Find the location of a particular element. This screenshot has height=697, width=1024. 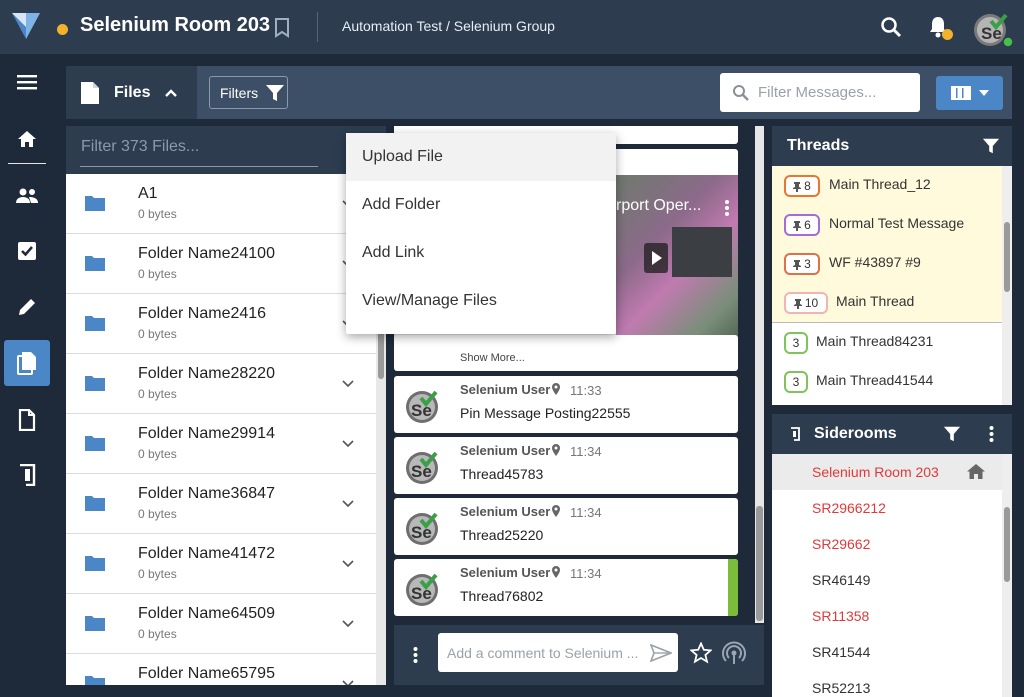

file-row: Folder Name65795 is located at coordinates (221, 669).